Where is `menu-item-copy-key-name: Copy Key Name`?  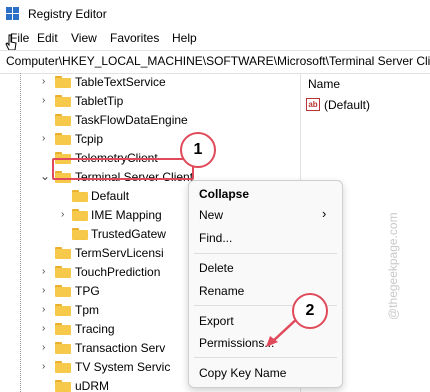
menu-item-copy-key-name: Copy Key Name is located at coordinates (242, 373).